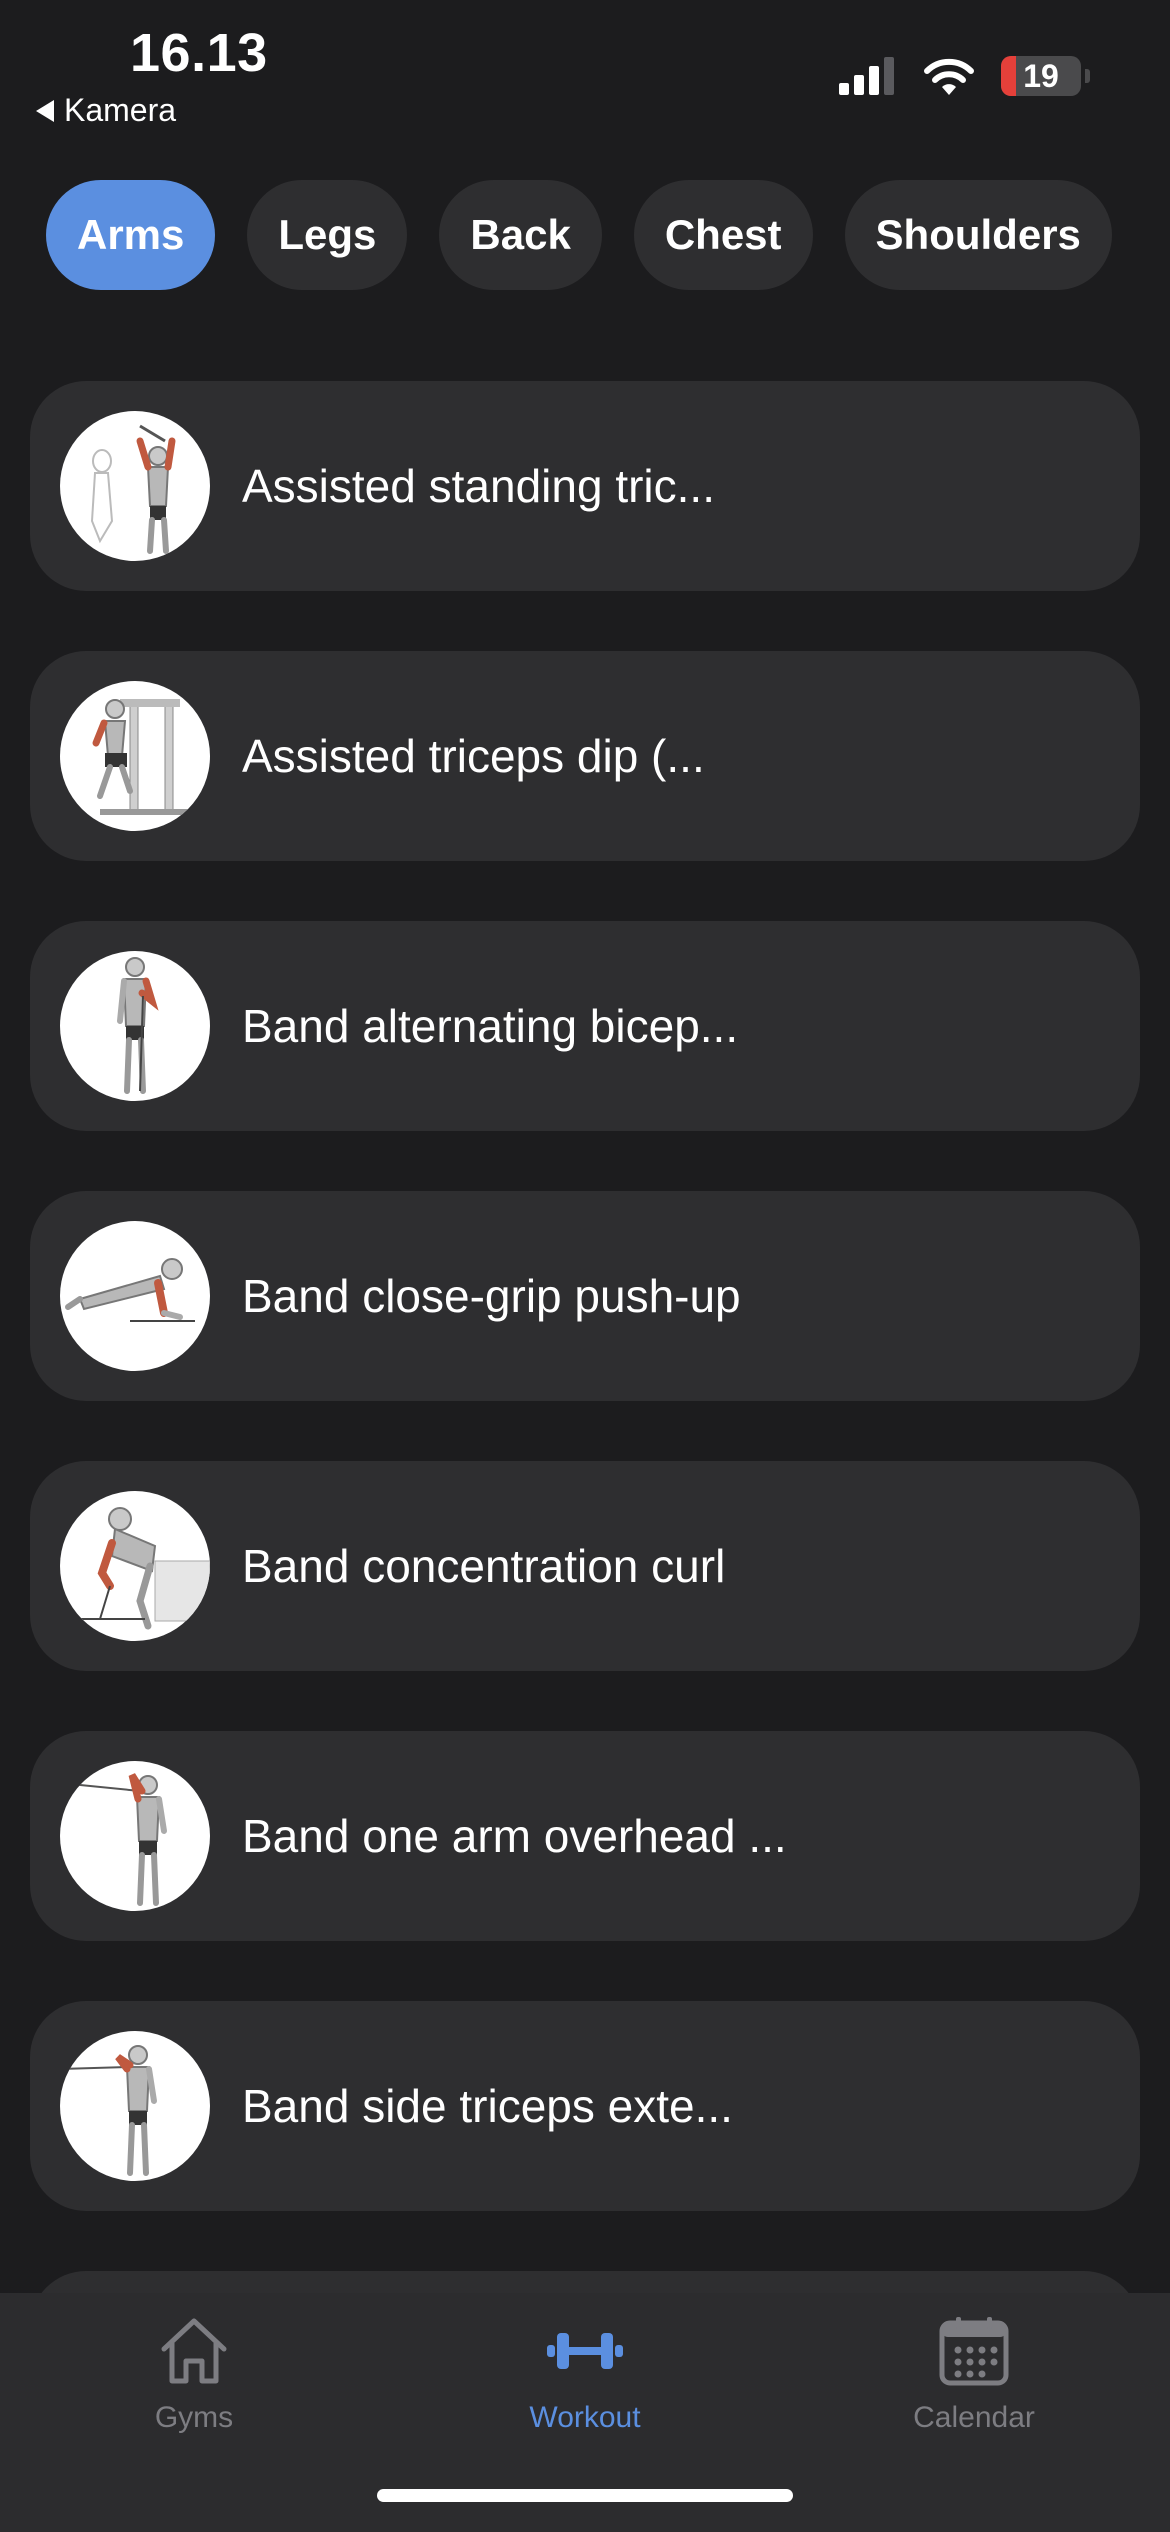 The image size is (1170, 2532). Describe the element at coordinates (866, 76) in the screenshot. I see `cellular-signal-icon` at that location.